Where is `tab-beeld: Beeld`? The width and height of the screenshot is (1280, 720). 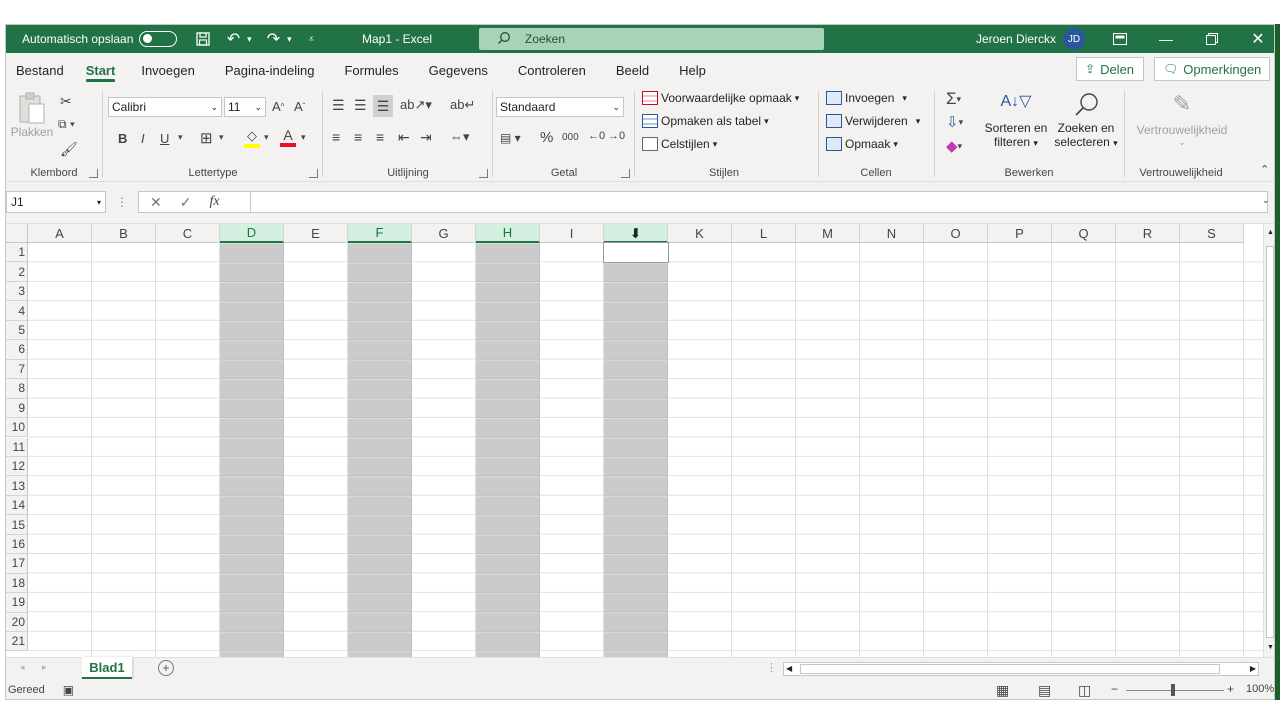 tab-beeld: Beeld is located at coordinates (632, 70).